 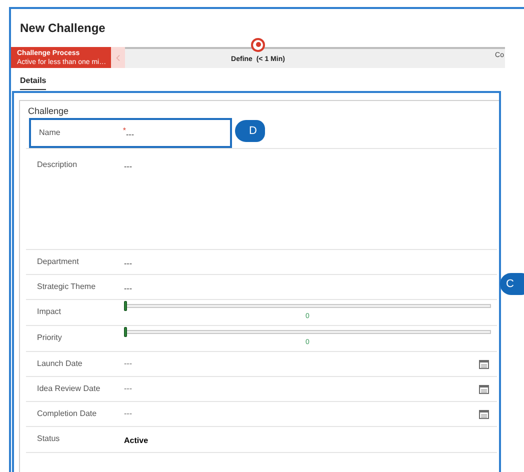 I want to click on field-label: Strategic Theme, so click(x=66, y=286).